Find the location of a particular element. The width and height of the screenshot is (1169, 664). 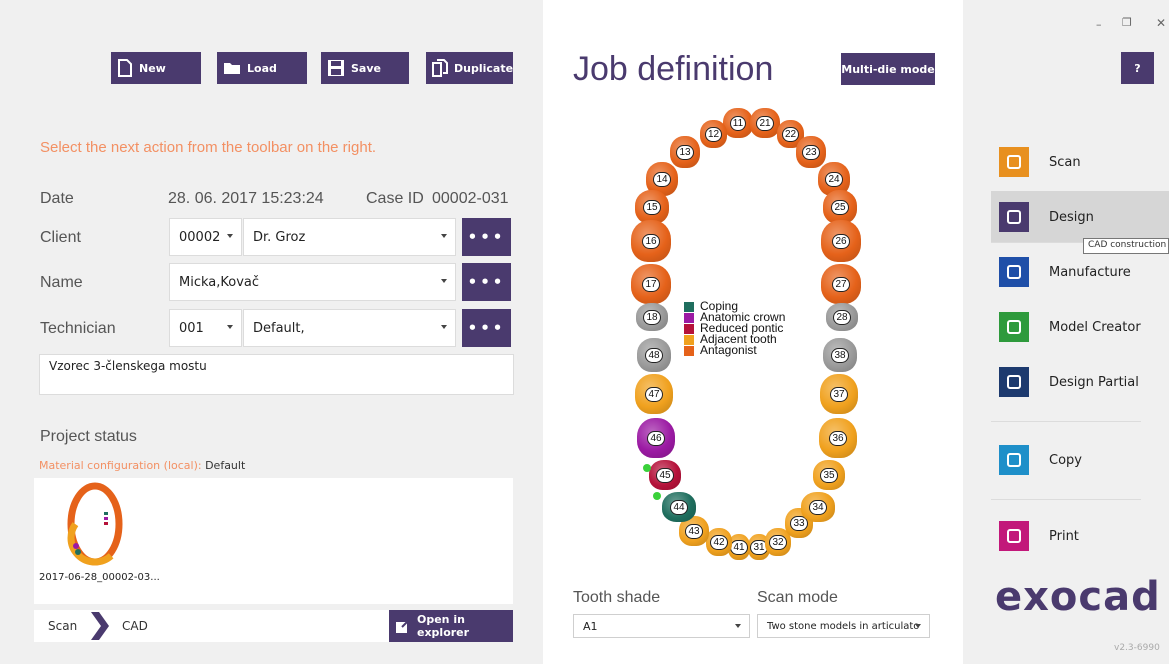

tooth-number: 42 is located at coordinates (719, 542).